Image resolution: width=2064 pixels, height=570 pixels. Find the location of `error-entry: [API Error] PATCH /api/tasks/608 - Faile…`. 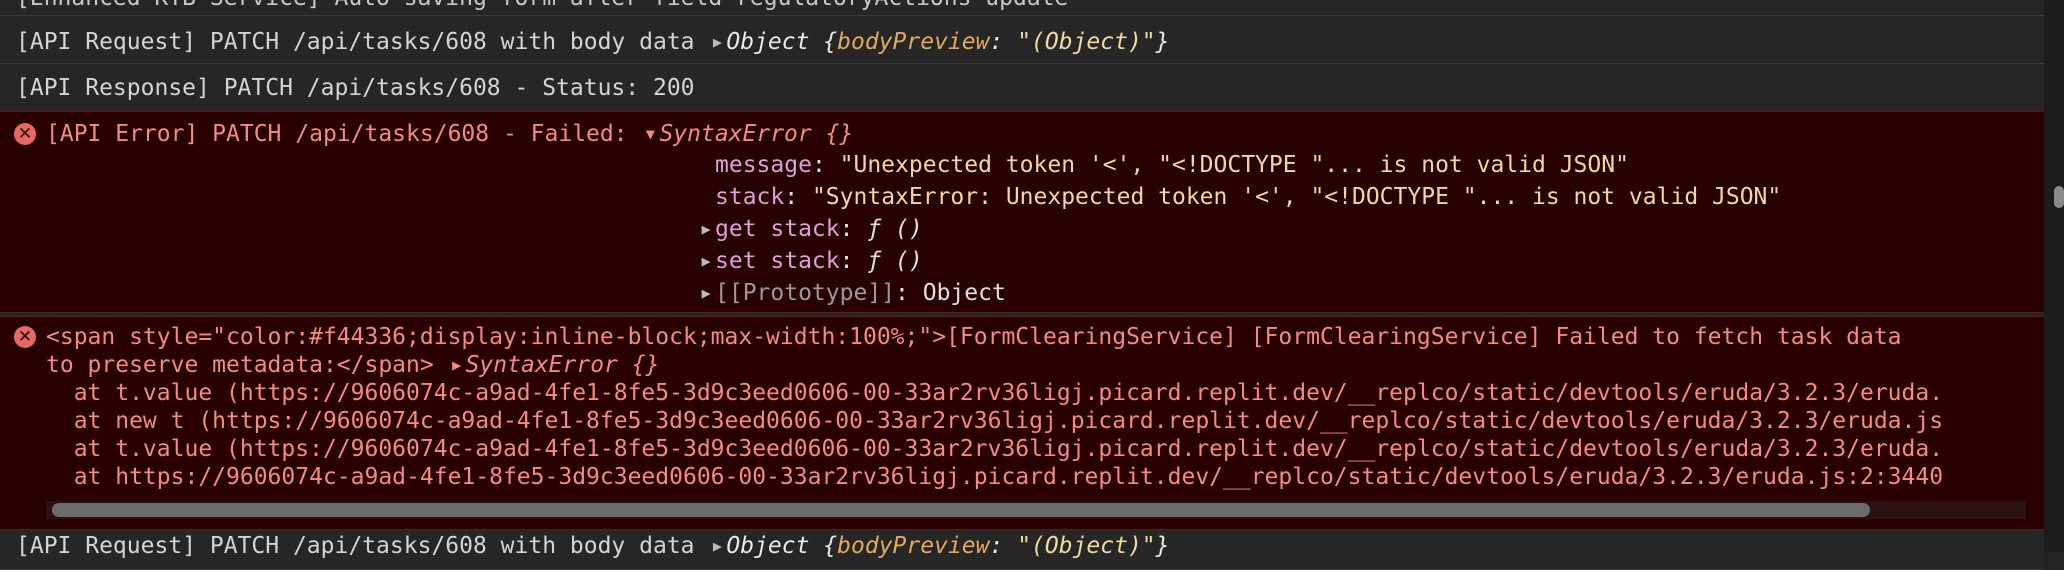

error-entry: [API Error] PATCH /api/tasks/608 - Faile… is located at coordinates (449, 134).